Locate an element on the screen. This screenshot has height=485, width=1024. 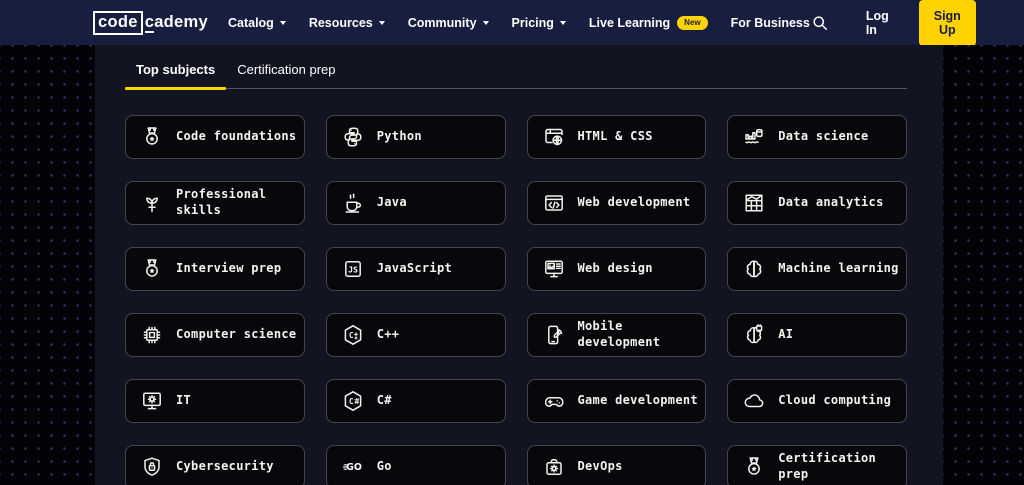
nav-item-live-learning: Live Learning New is located at coordinates (648, 22).